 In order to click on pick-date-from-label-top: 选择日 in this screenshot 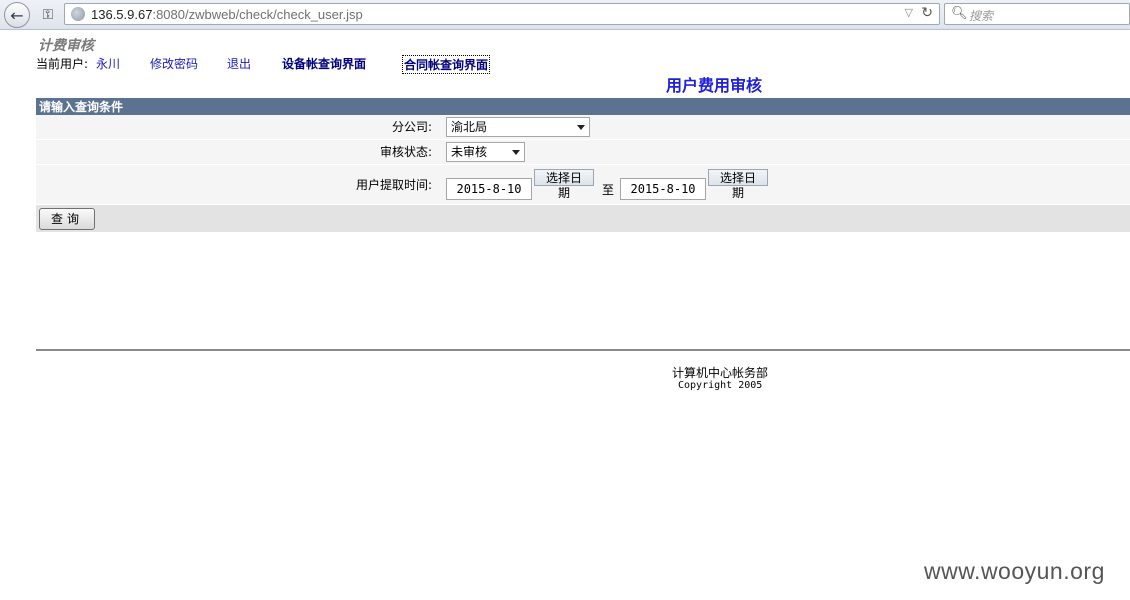, I will do `click(564, 177)`.